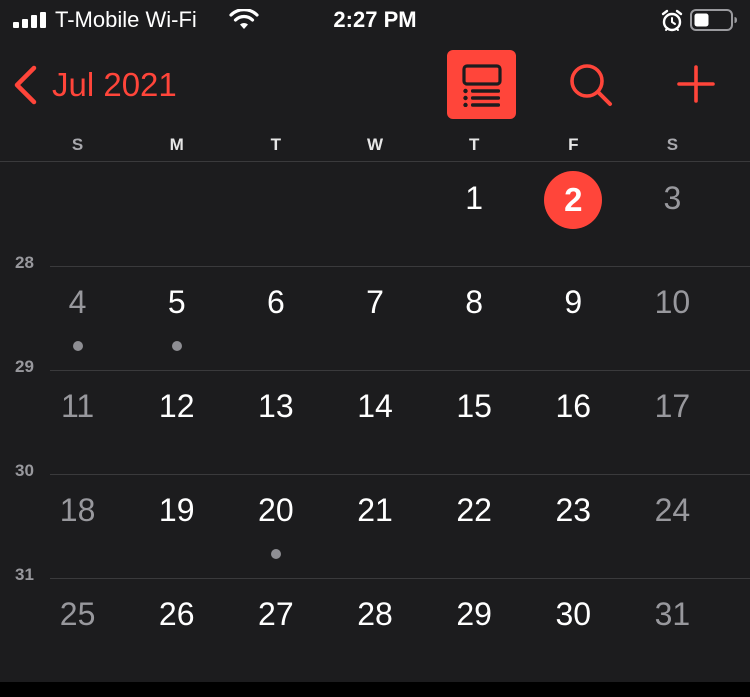  I want to click on day-number: 26, so click(176, 614).